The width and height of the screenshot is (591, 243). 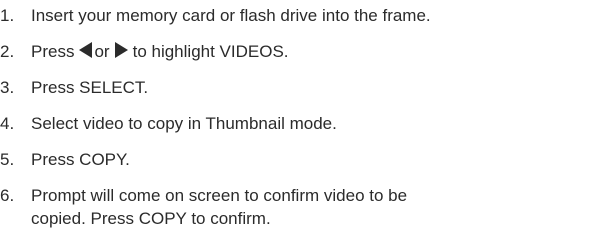 What do you see at coordinates (102, 51) in the screenshot?
I see `step-text-mid: or` at bounding box center [102, 51].